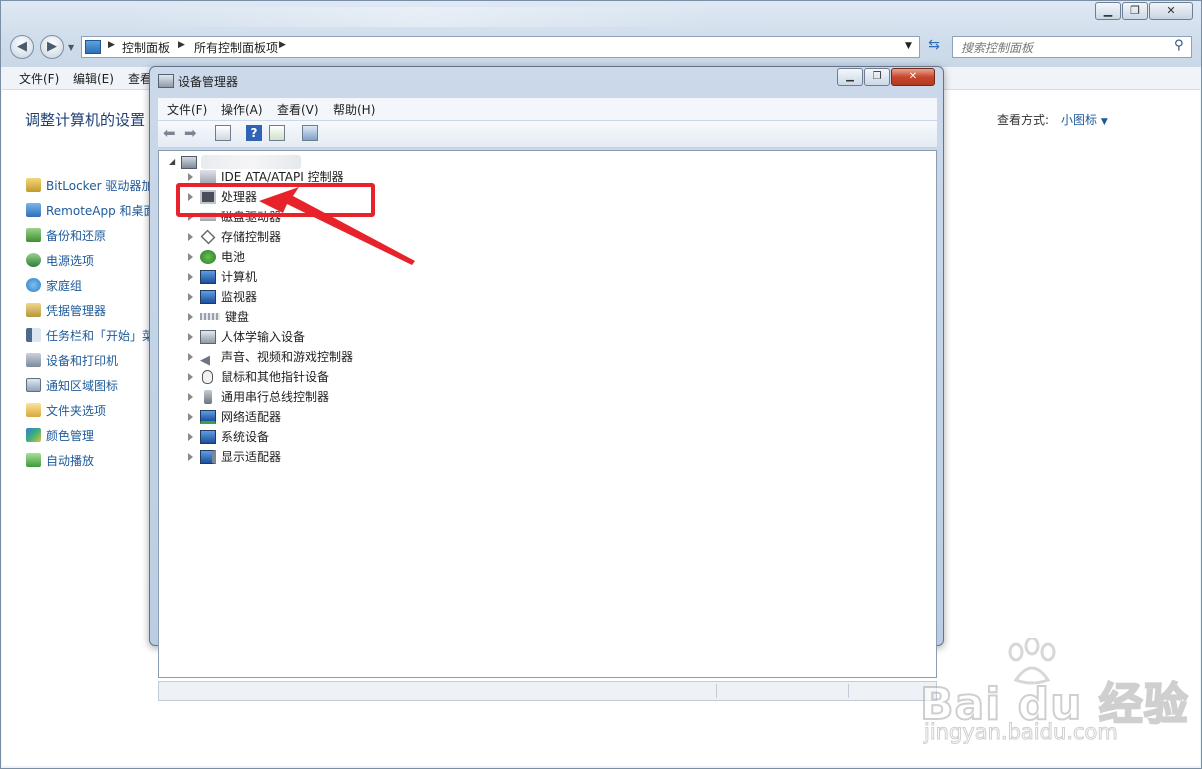  Describe the element at coordinates (82, 386) in the screenshot. I see `cp-item-label: 通知区域图标` at that location.